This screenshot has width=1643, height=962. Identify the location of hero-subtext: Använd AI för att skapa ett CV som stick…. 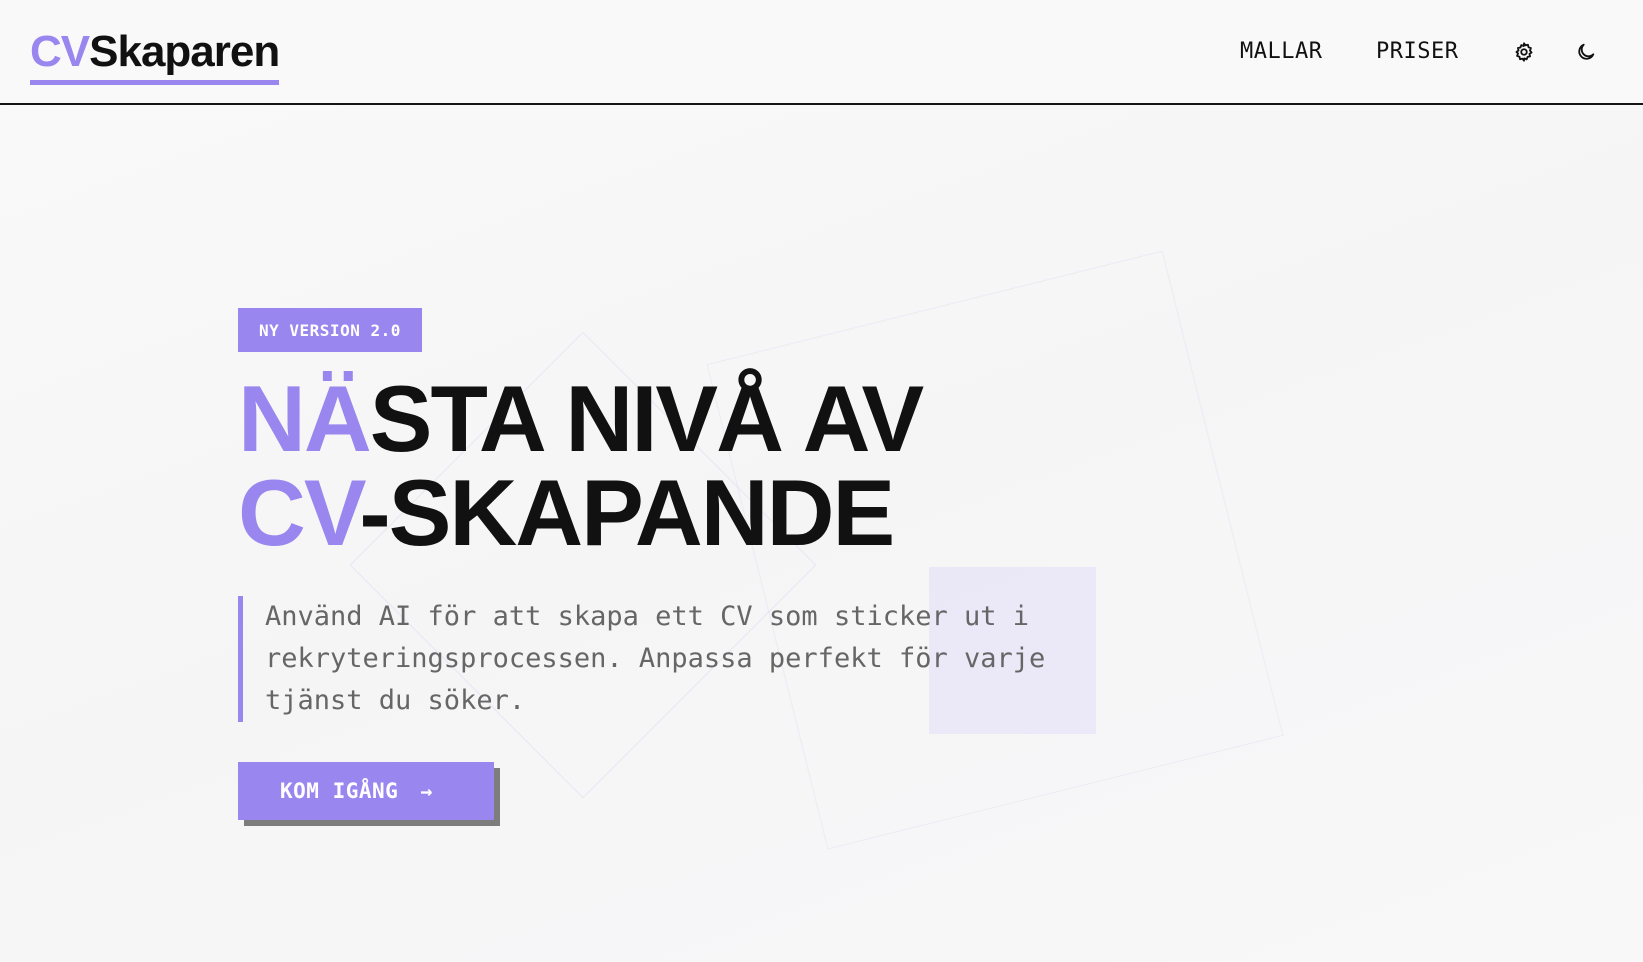
(673, 659).